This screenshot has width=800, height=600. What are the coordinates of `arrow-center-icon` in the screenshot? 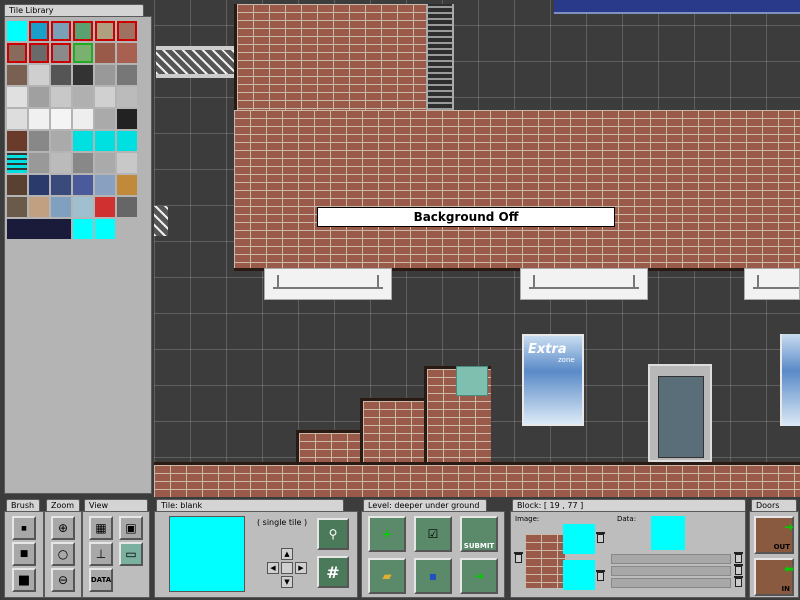 It's located at (287, 568).